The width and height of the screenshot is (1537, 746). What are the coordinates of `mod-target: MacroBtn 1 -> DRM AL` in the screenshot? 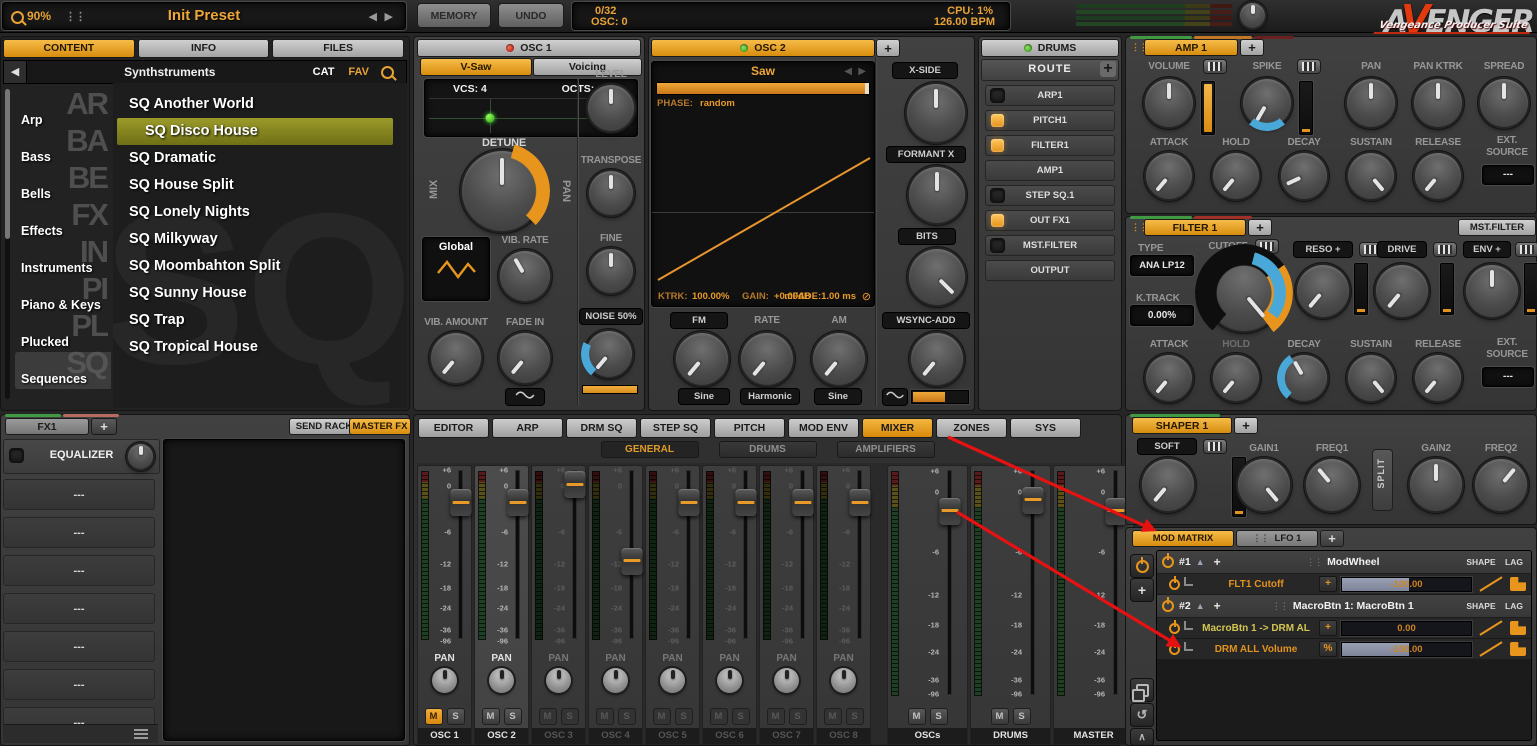 It's located at (1256, 628).